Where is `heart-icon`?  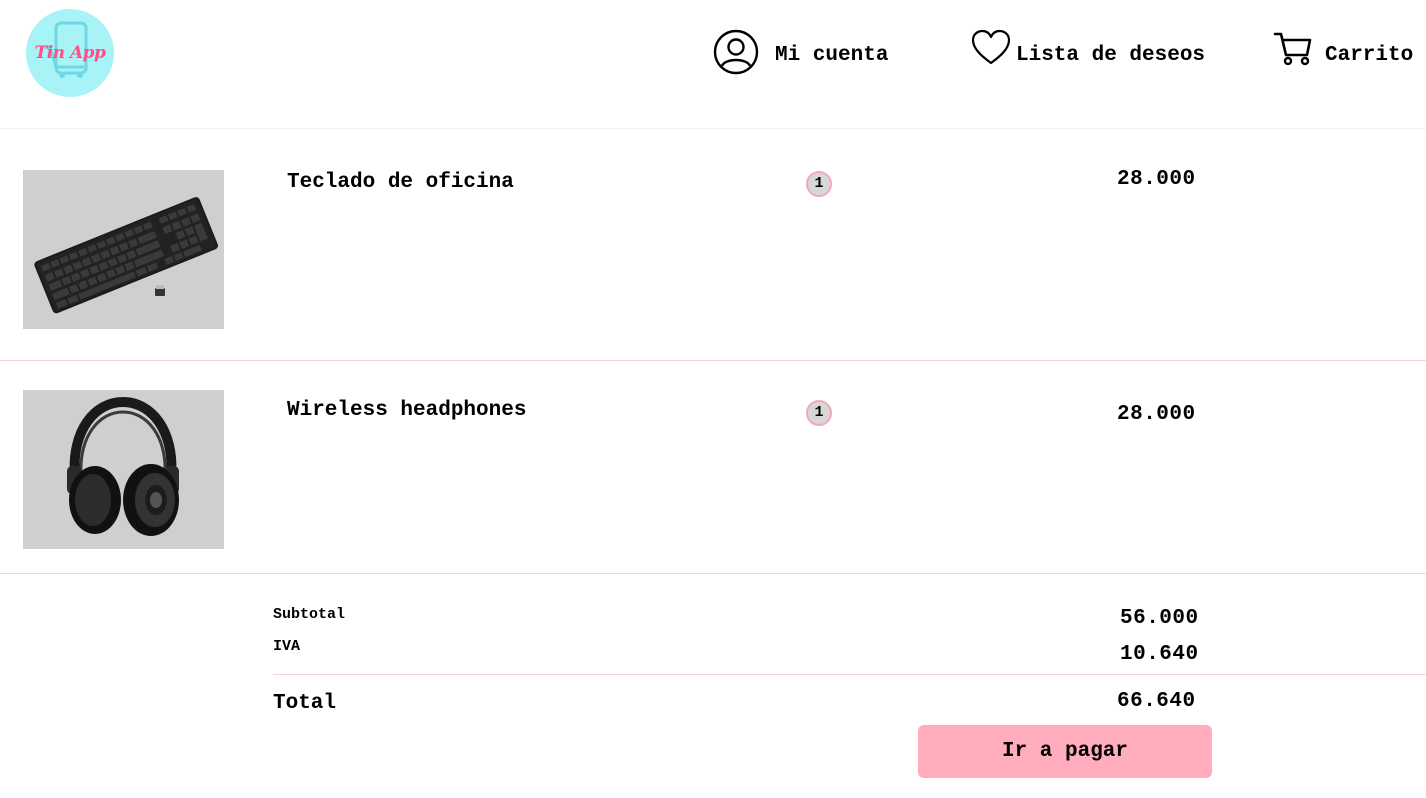
heart-icon is located at coordinates (991, 50).